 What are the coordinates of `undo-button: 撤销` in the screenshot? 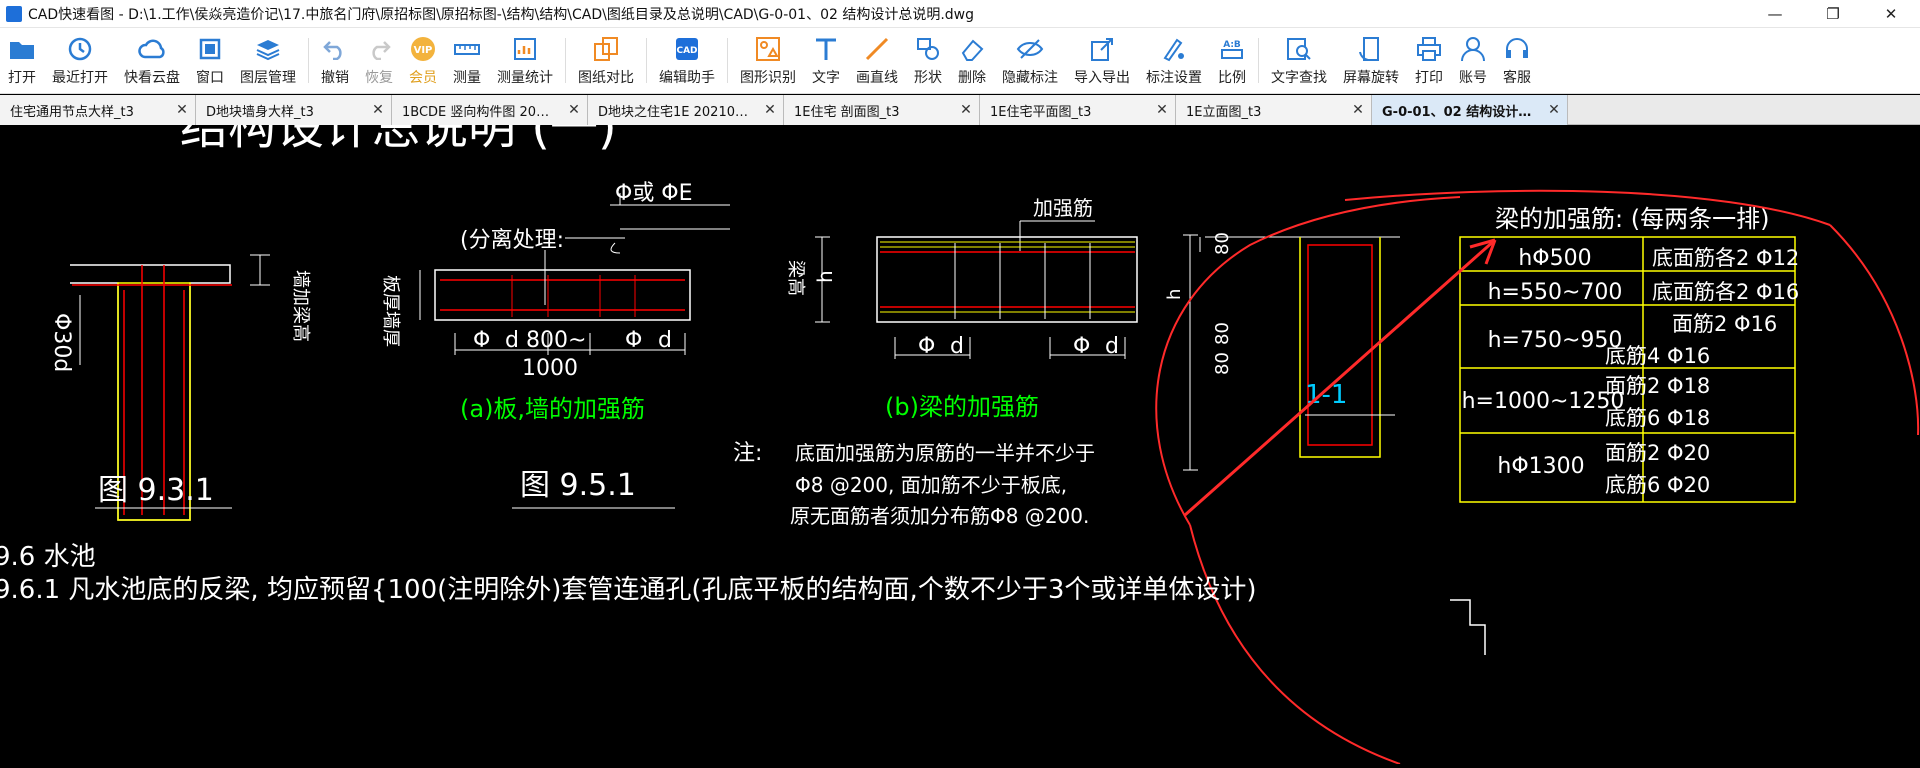 It's located at (335, 60).